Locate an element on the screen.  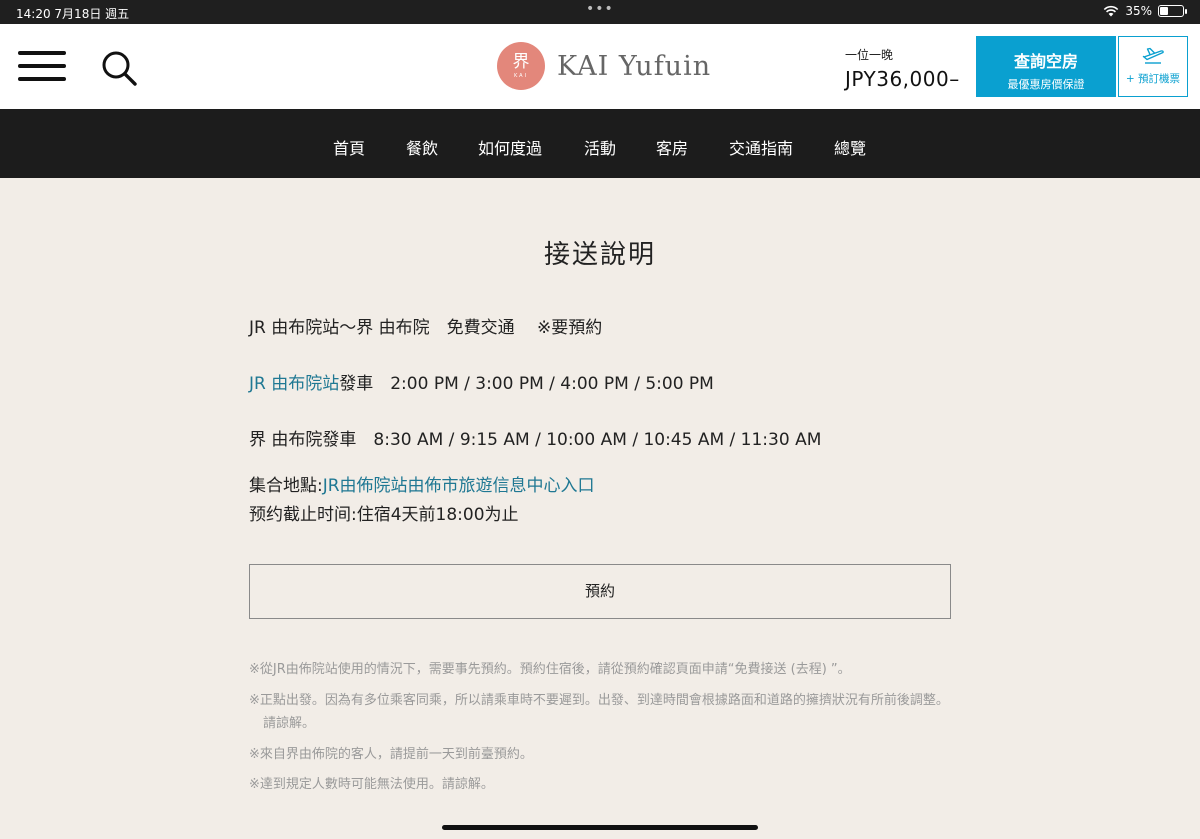
battery-percent: 35% is located at coordinates (1138, 11).